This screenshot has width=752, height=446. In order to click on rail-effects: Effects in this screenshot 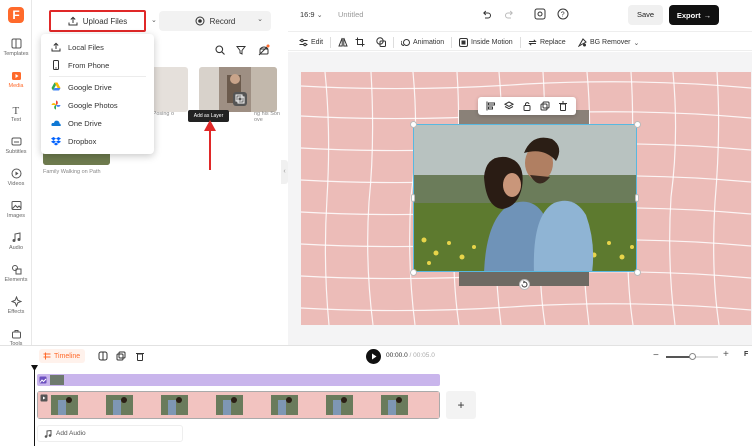, I will do `click(16, 305)`.